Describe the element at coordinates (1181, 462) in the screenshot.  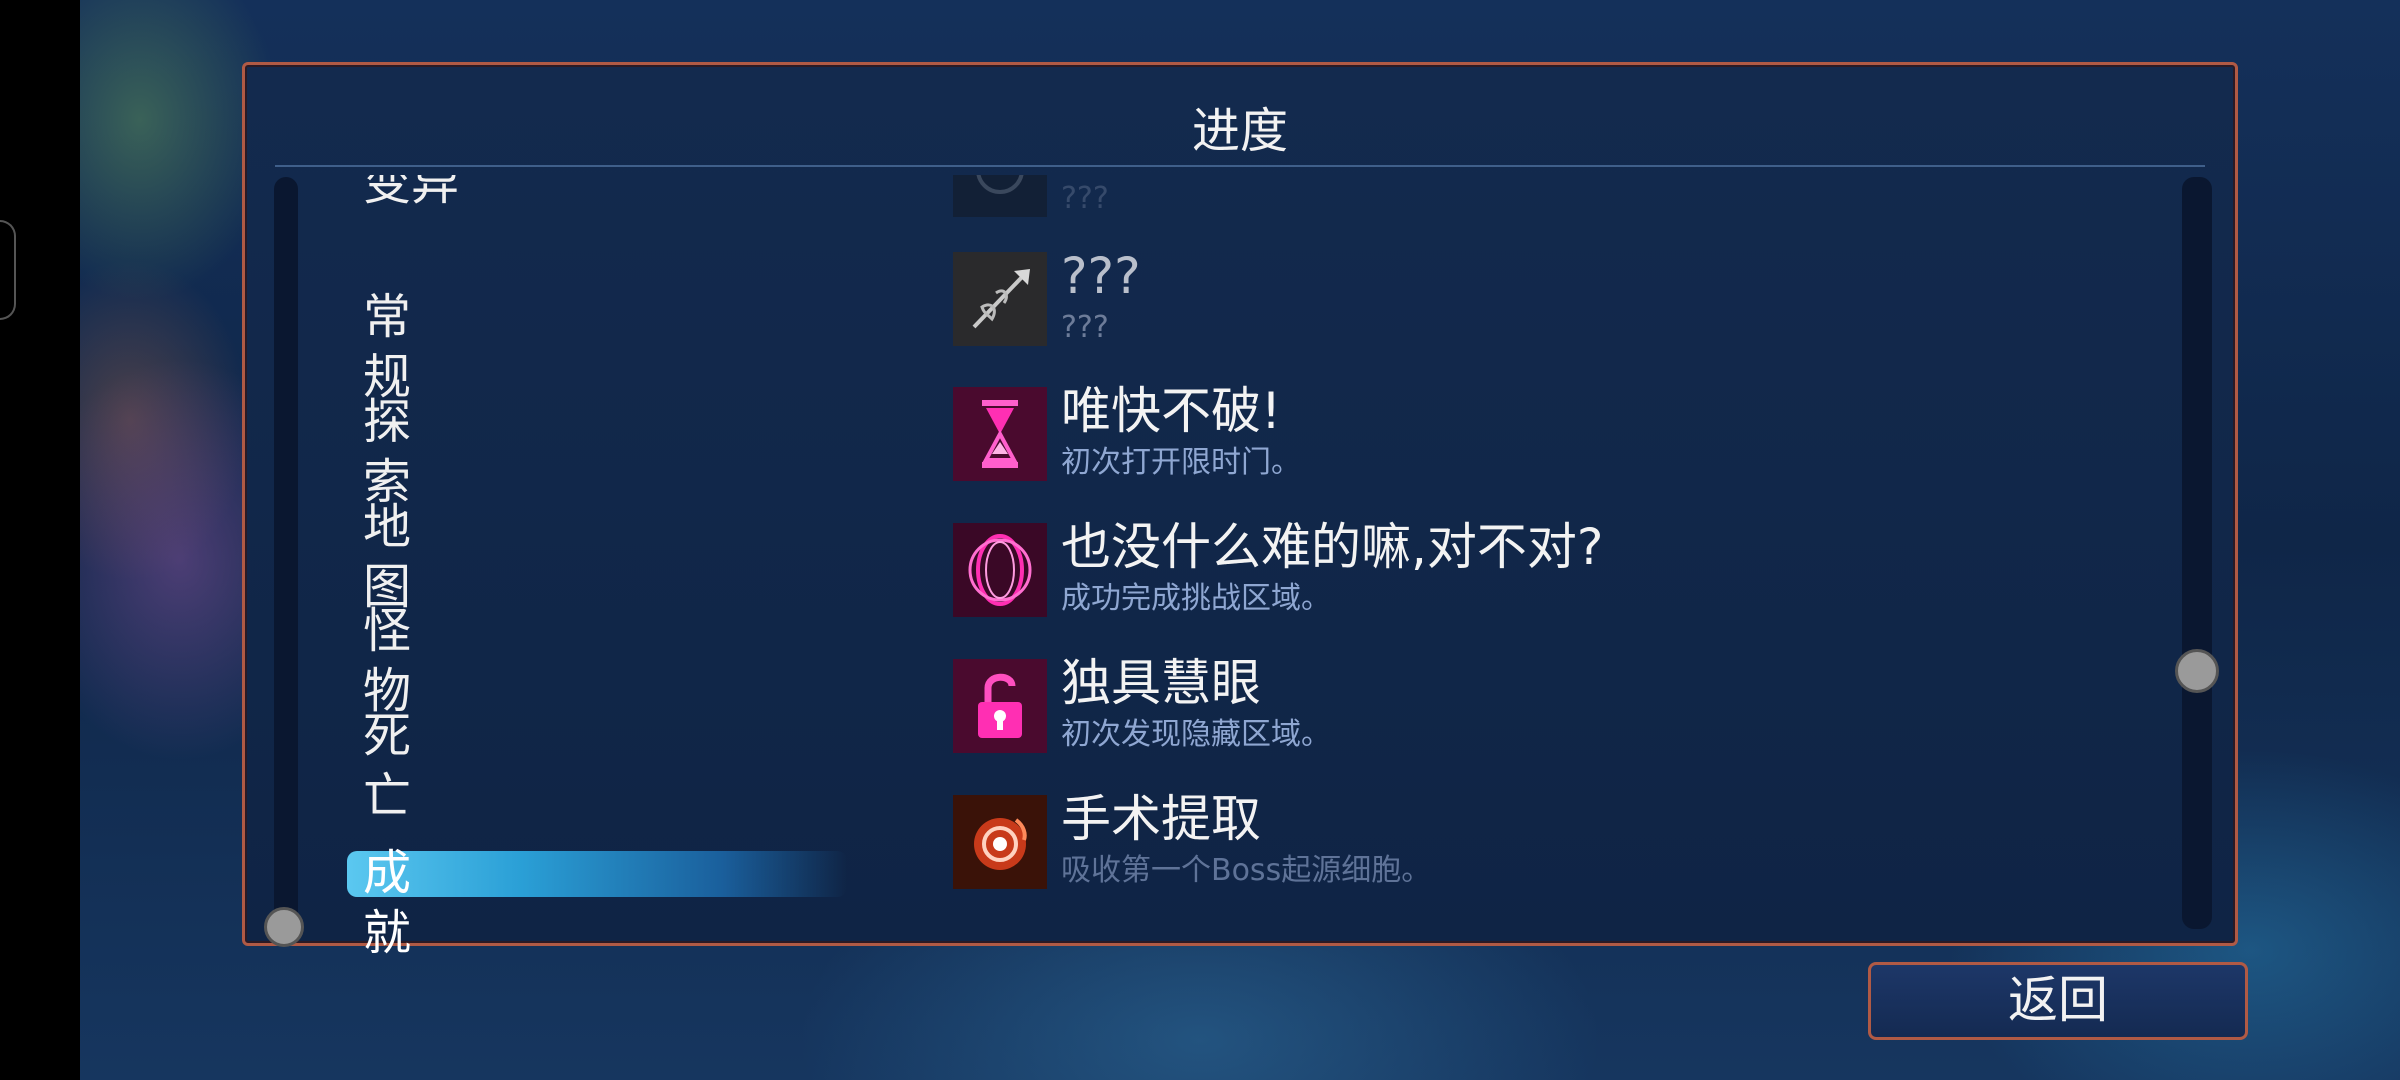
I see `achievement-desc: 初次打开限时门。` at that location.